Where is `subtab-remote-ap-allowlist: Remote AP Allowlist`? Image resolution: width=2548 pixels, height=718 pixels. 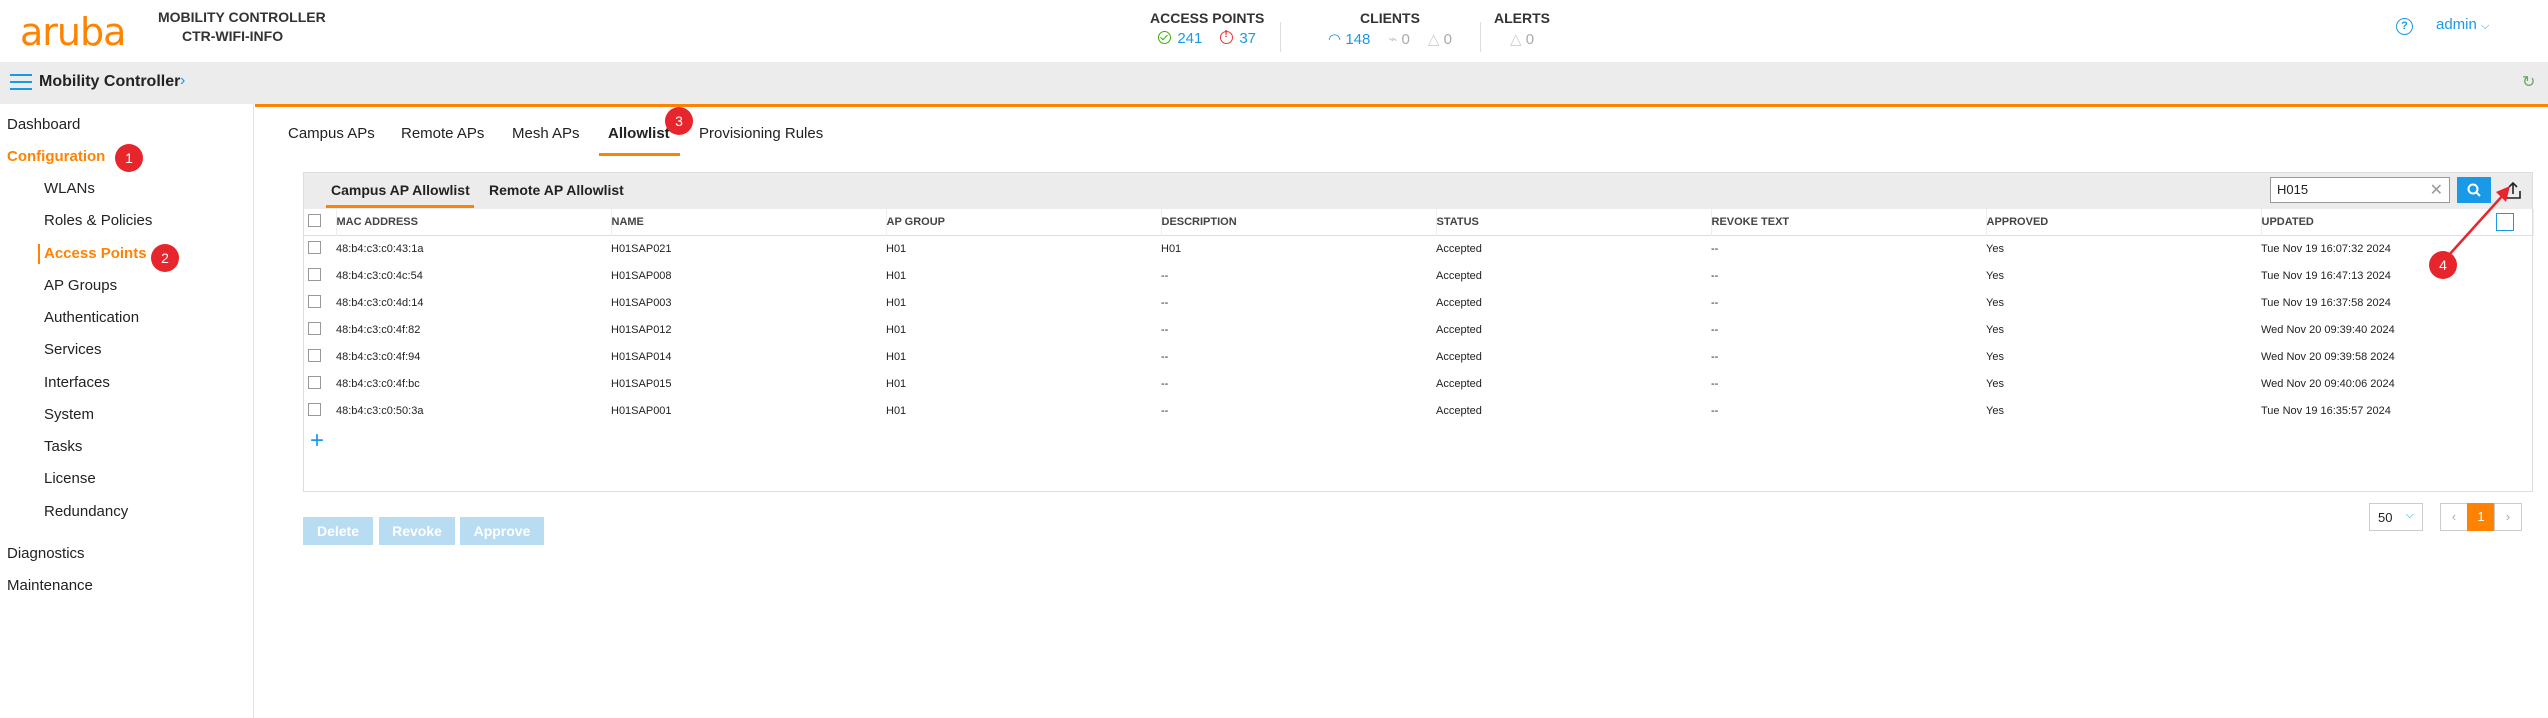 subtab-remote-ap-allowlist: Remote AP Allowlist is located at coordinates (556, 190).